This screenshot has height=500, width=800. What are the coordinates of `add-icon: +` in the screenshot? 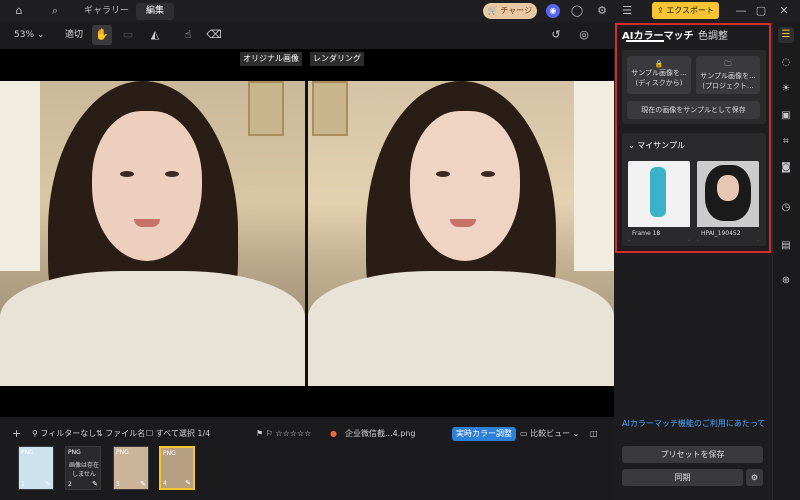 It's located at (16, 434).